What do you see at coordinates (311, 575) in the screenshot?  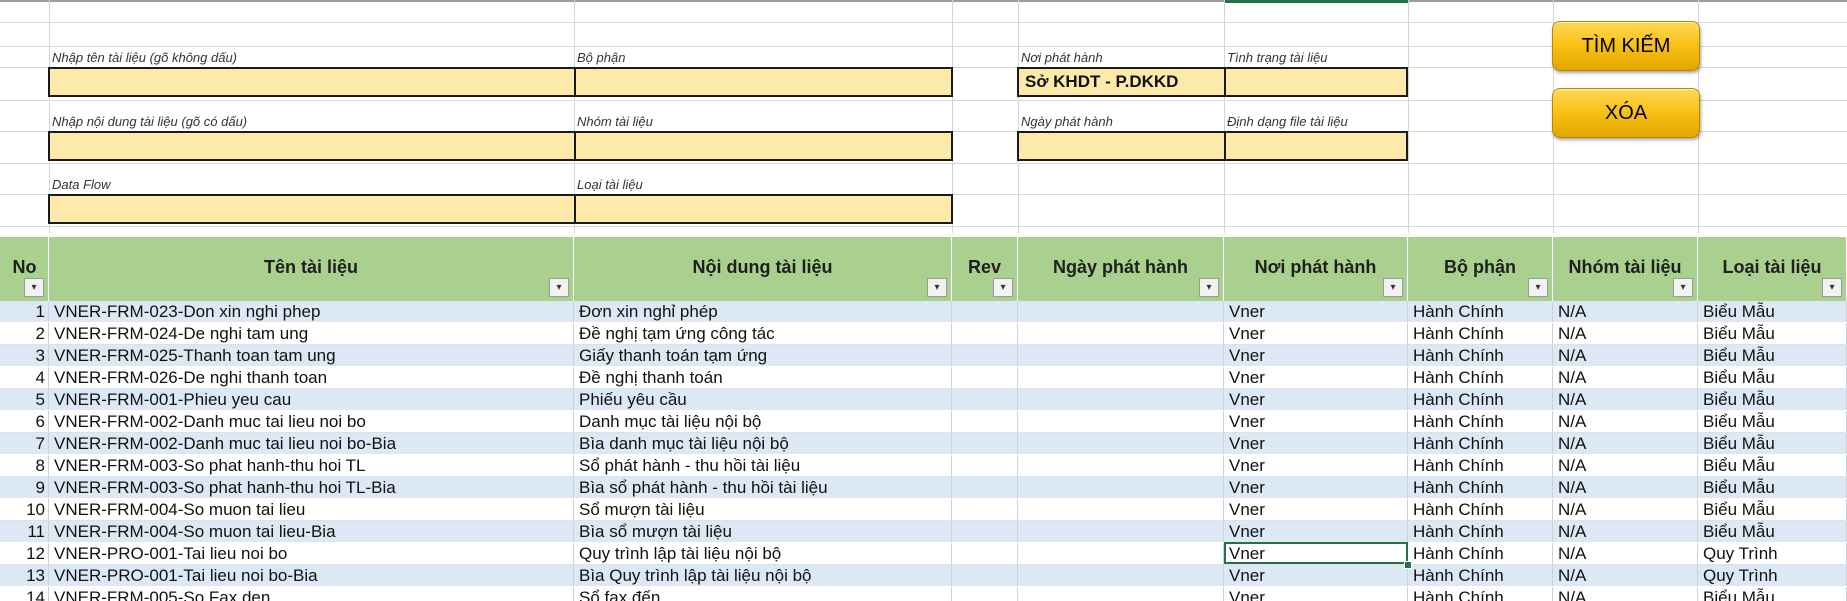 I see `cell-name: VNER-PRO-001-Tai lieu noi bo-Bia` at bounding box center [311, 575].